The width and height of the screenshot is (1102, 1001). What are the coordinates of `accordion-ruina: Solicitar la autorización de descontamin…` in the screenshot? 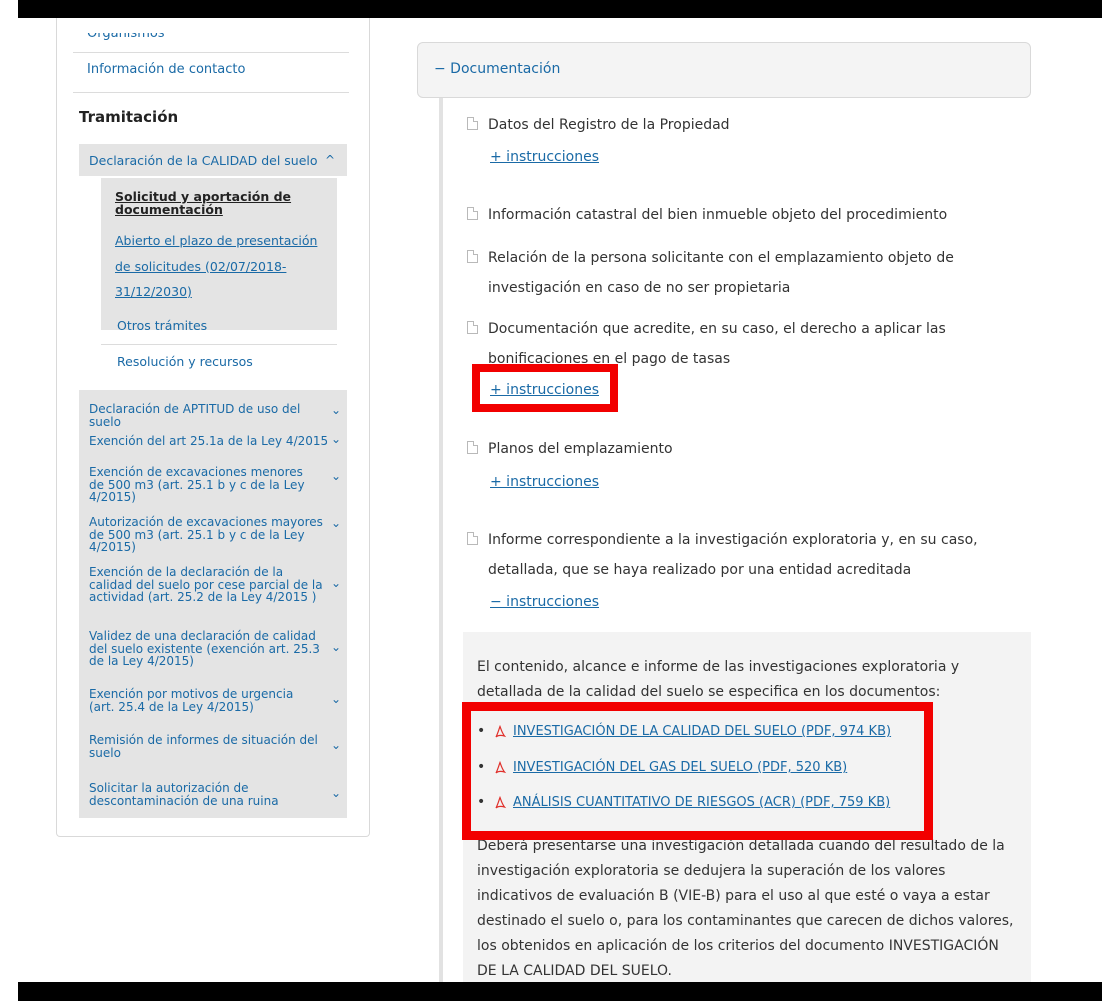 It's located at (205, 794).